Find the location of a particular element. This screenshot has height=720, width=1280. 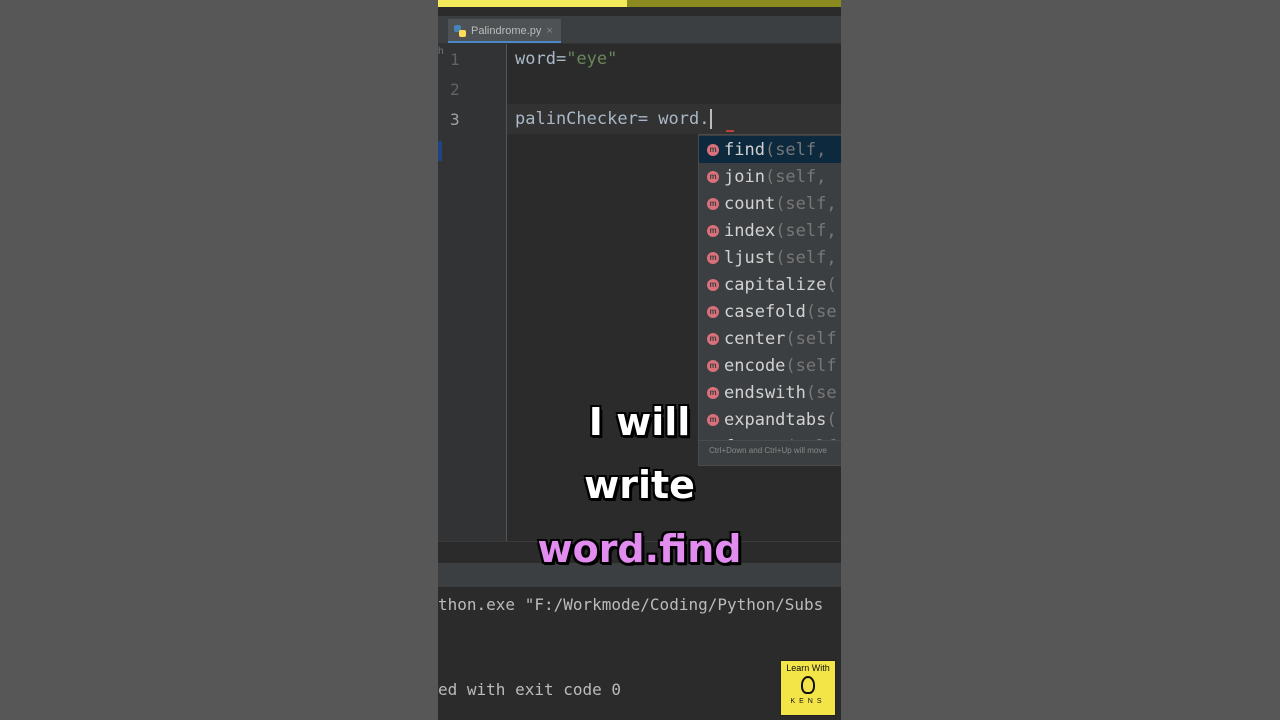

autocomplete-item-args: ( is located at coordinates (831, 284).